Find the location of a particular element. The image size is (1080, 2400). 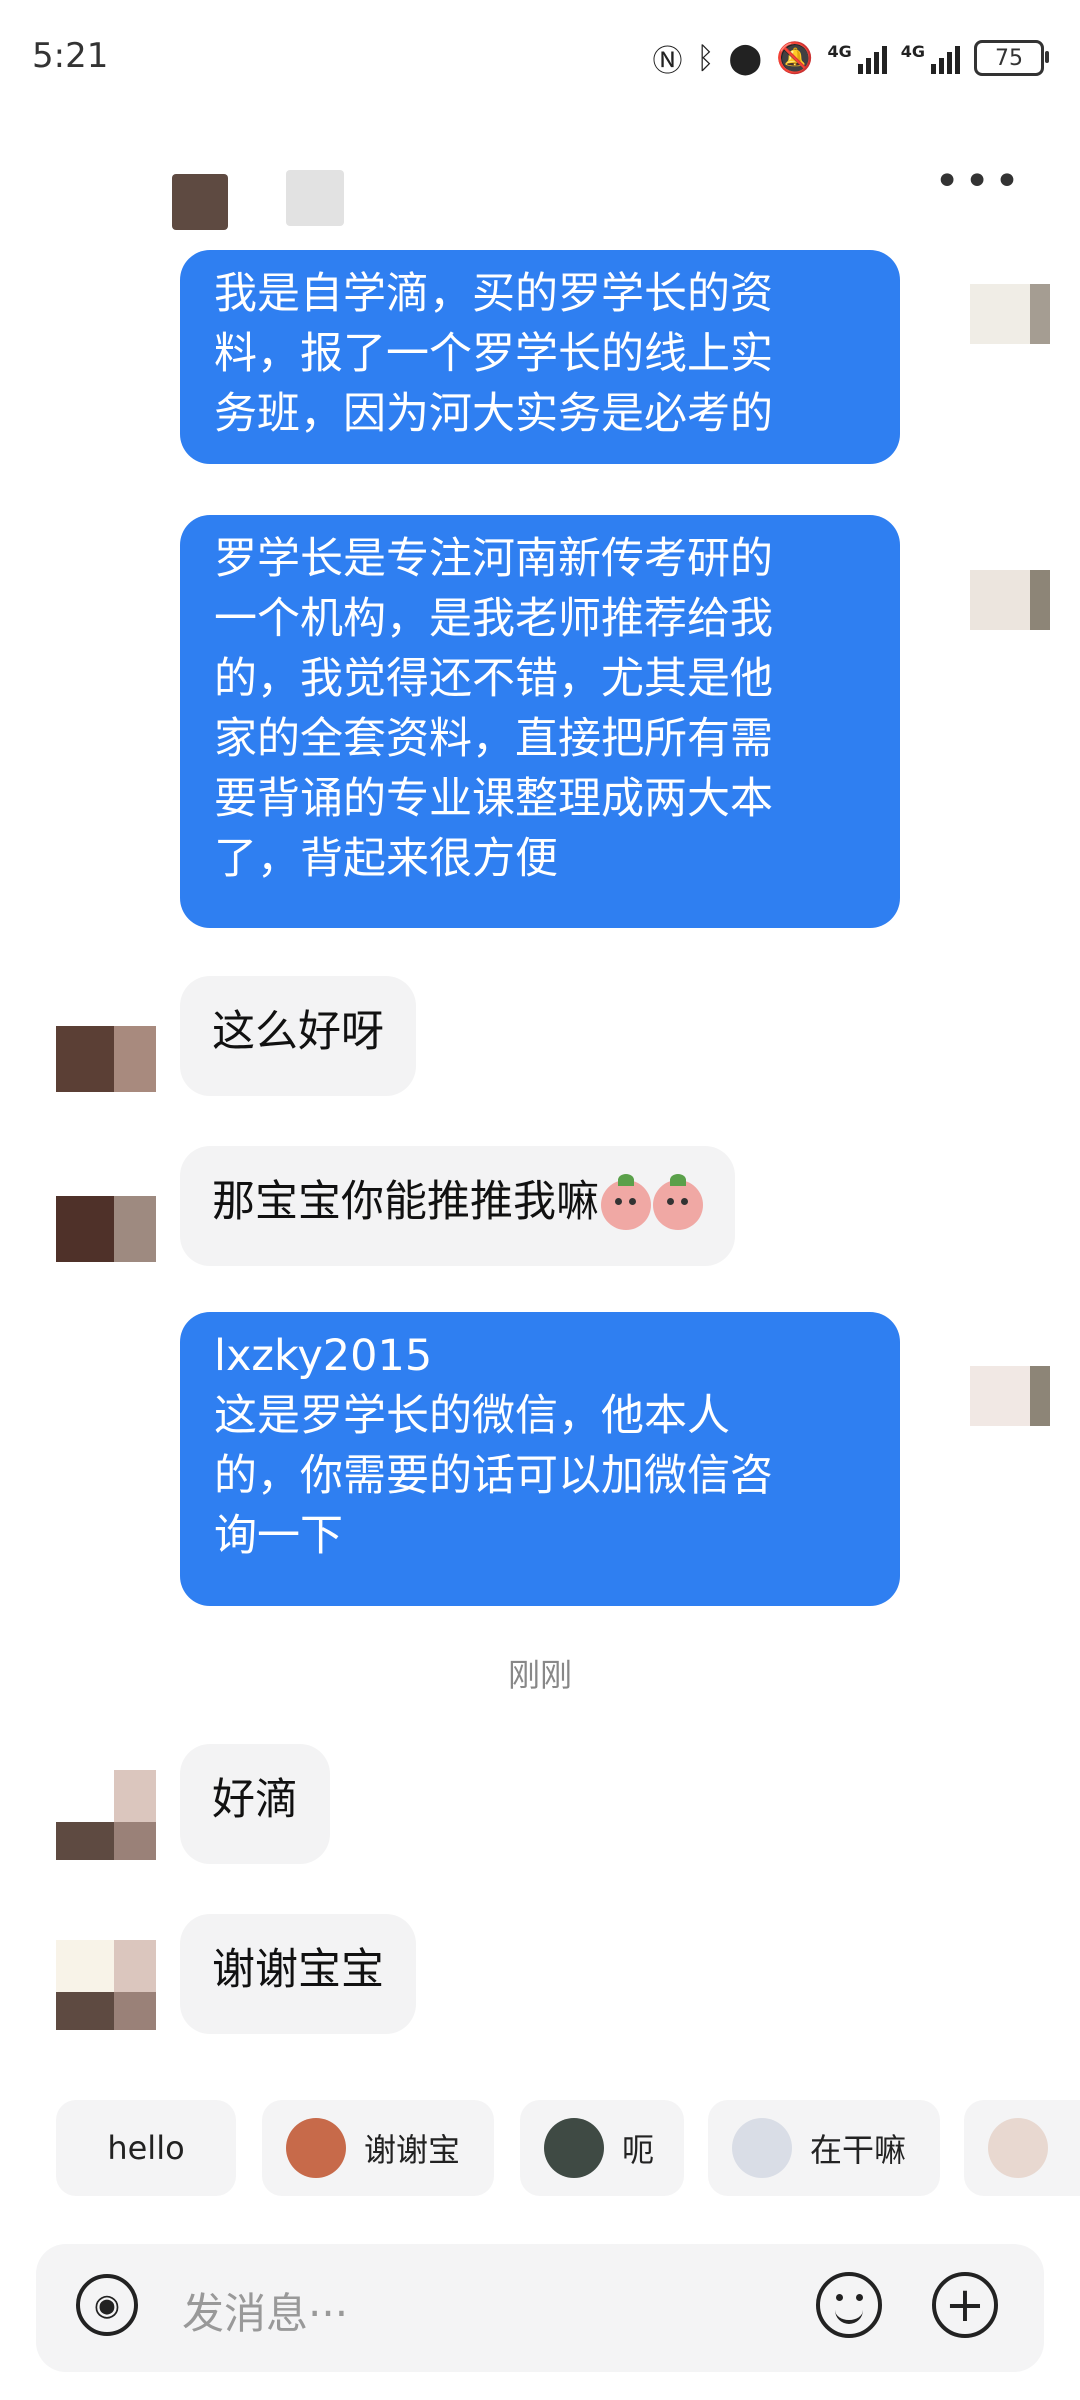

monkey-sticker-icon is located at coordinates (316, 2148).